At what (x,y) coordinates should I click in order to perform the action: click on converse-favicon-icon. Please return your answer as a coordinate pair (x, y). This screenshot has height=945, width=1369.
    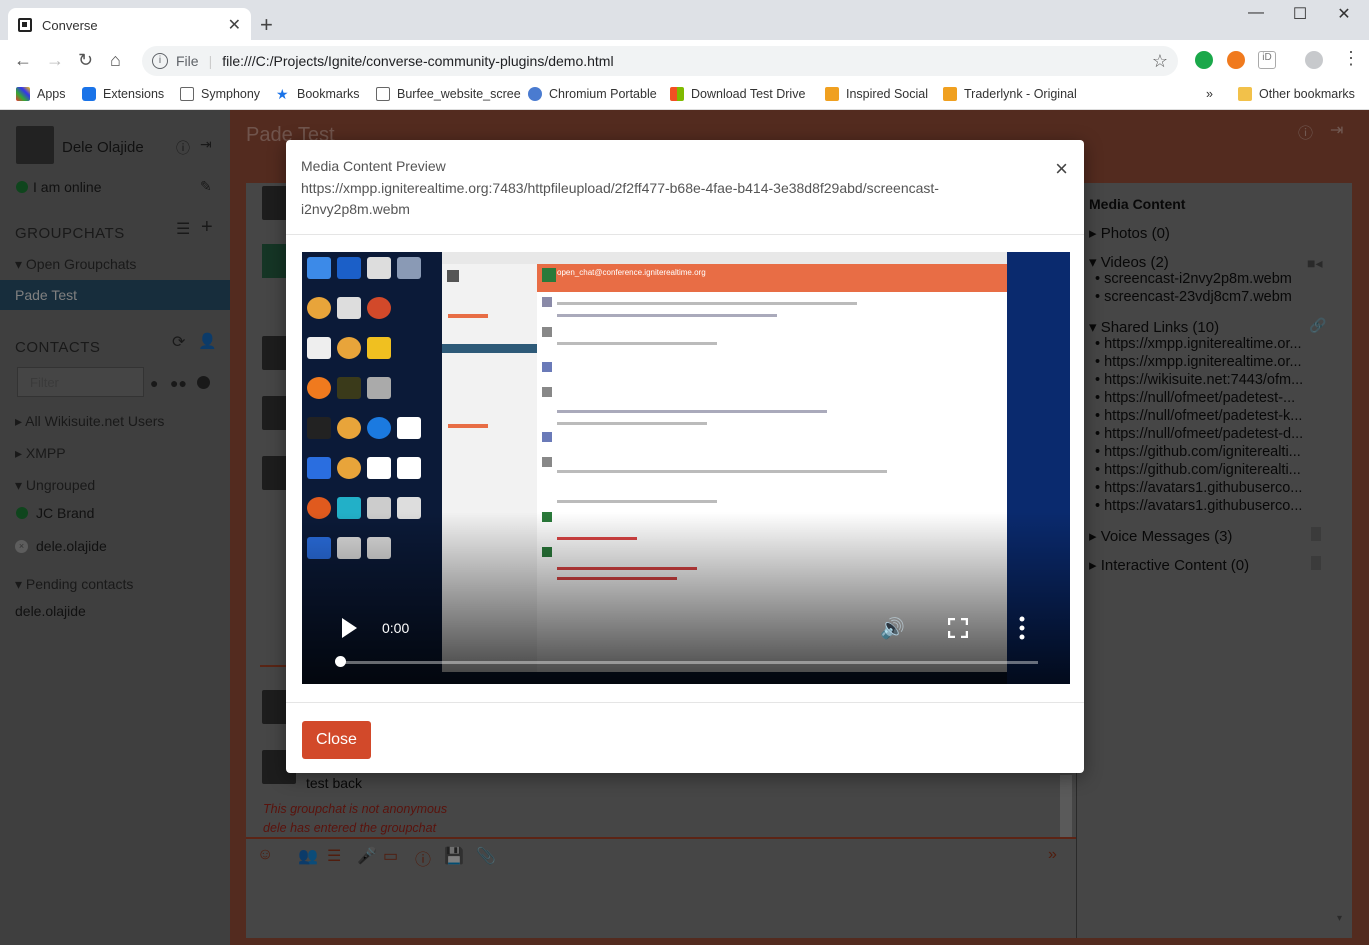
    Looking at the image, I should click on (25, 25).